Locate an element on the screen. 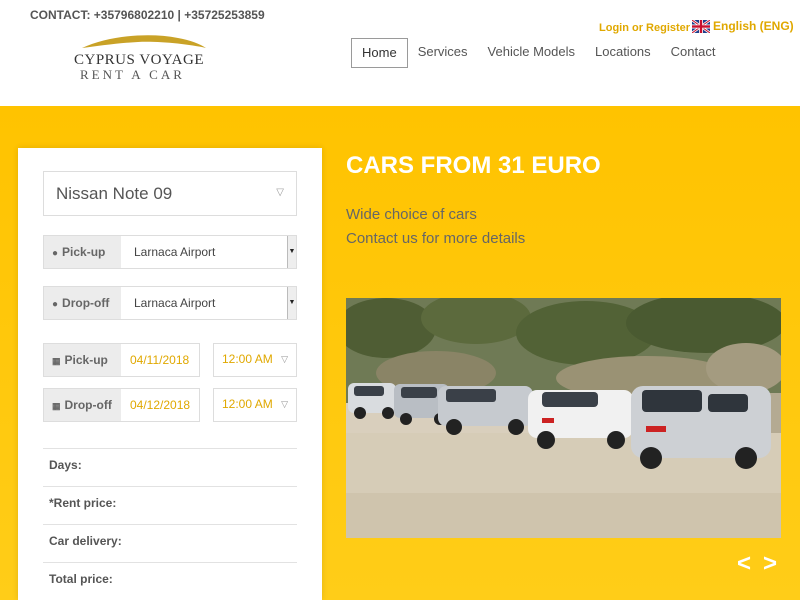 This screenshot has width=800, height=600. hero-subtitle-2: Contact us for more details is located at coordinates (436, 238).